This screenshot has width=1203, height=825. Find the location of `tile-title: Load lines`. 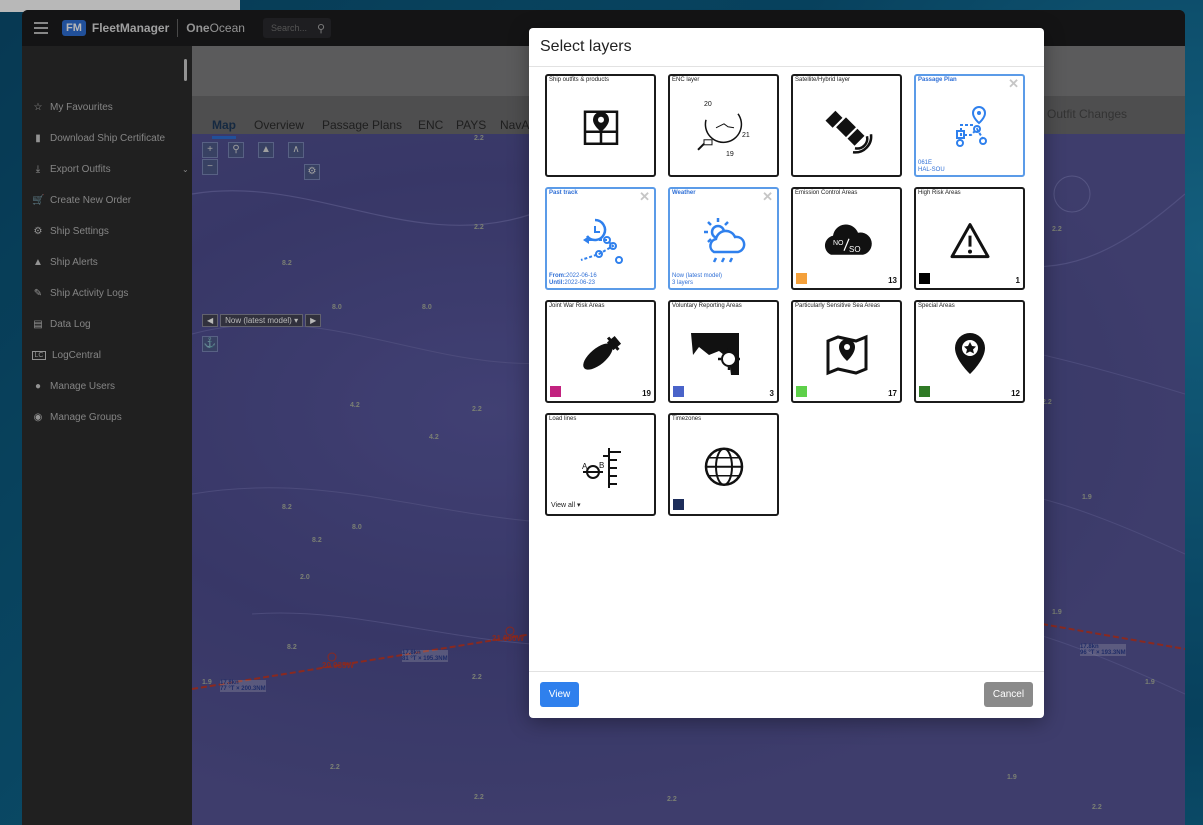

tile-title: Load lines is located at coordinates (563, 419).